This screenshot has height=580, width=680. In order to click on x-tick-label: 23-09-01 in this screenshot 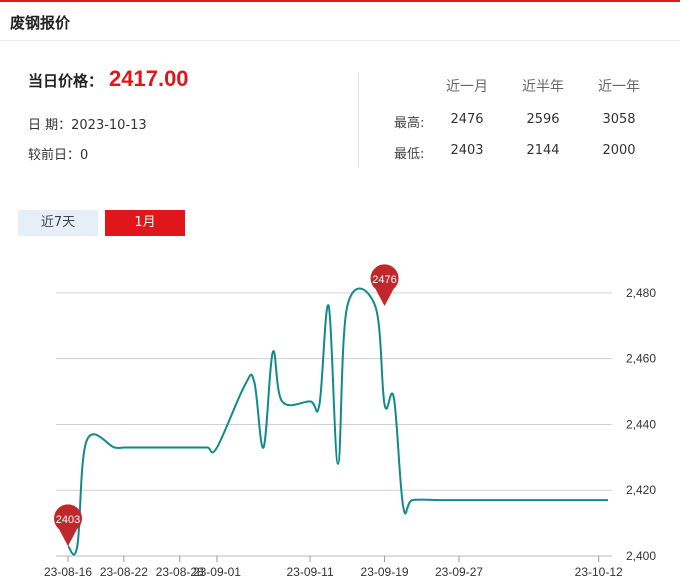, I will do `click(217, 572)`.